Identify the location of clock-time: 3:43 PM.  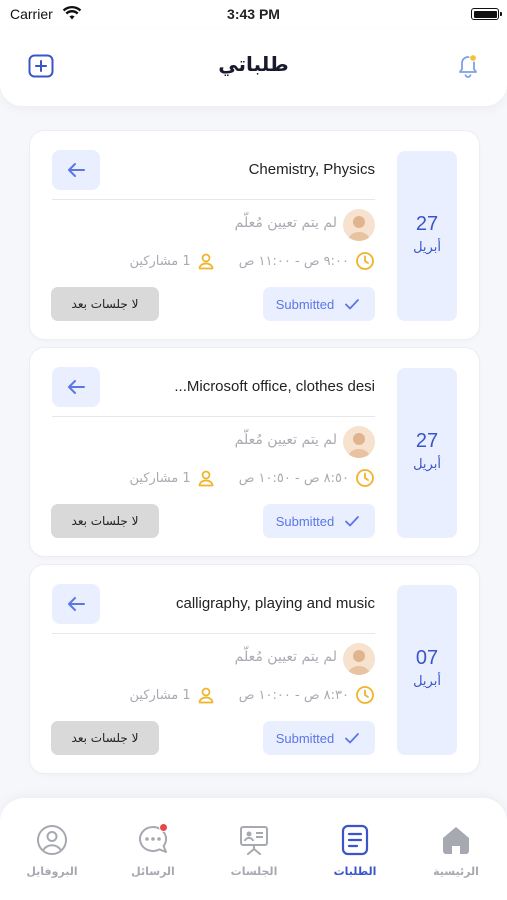
(253, 14).